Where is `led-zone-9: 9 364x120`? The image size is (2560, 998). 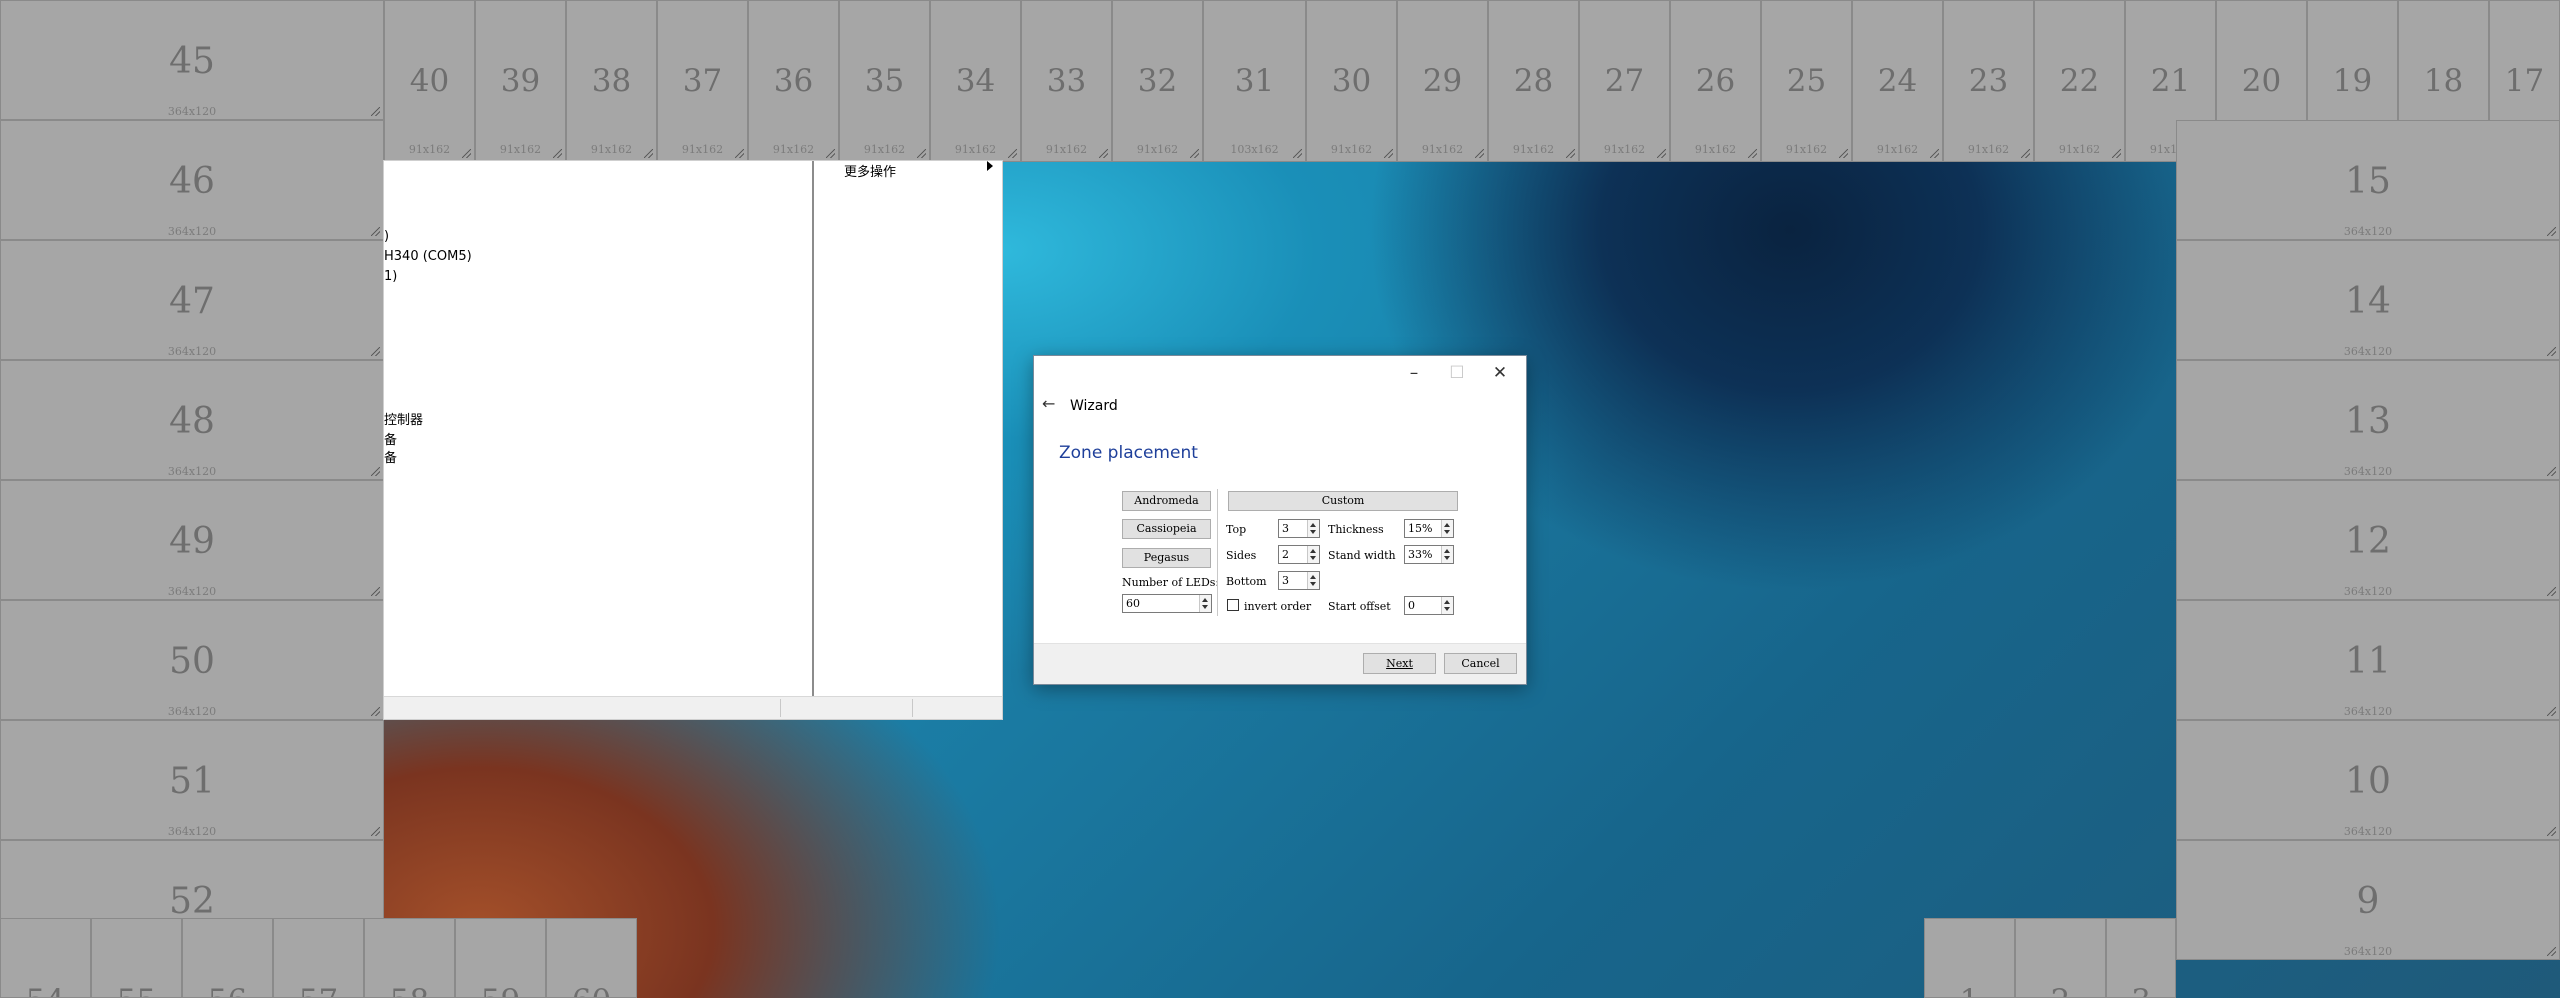 led-zone-9: 9 364x120 is located at coordinates (2368, 900).